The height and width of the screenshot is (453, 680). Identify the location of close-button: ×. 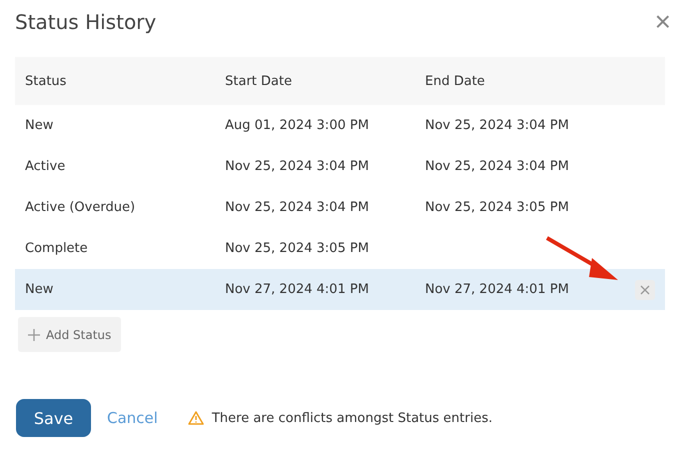
(662, 22).